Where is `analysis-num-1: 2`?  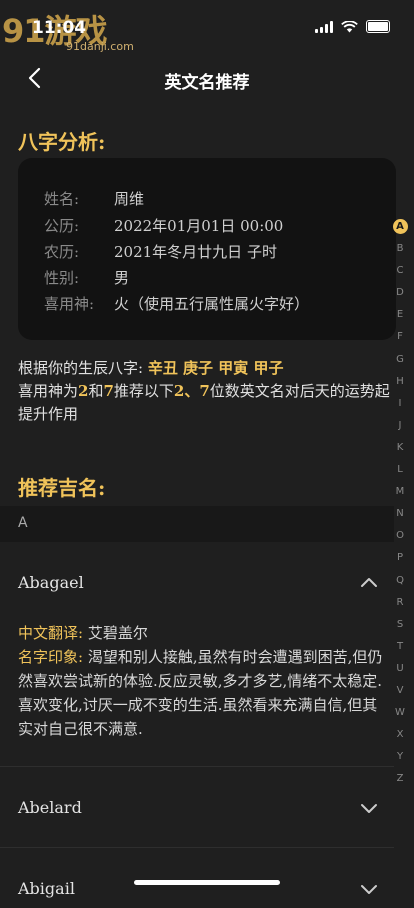
analysis-num-1: 2 is located at coordinates (83, 391).